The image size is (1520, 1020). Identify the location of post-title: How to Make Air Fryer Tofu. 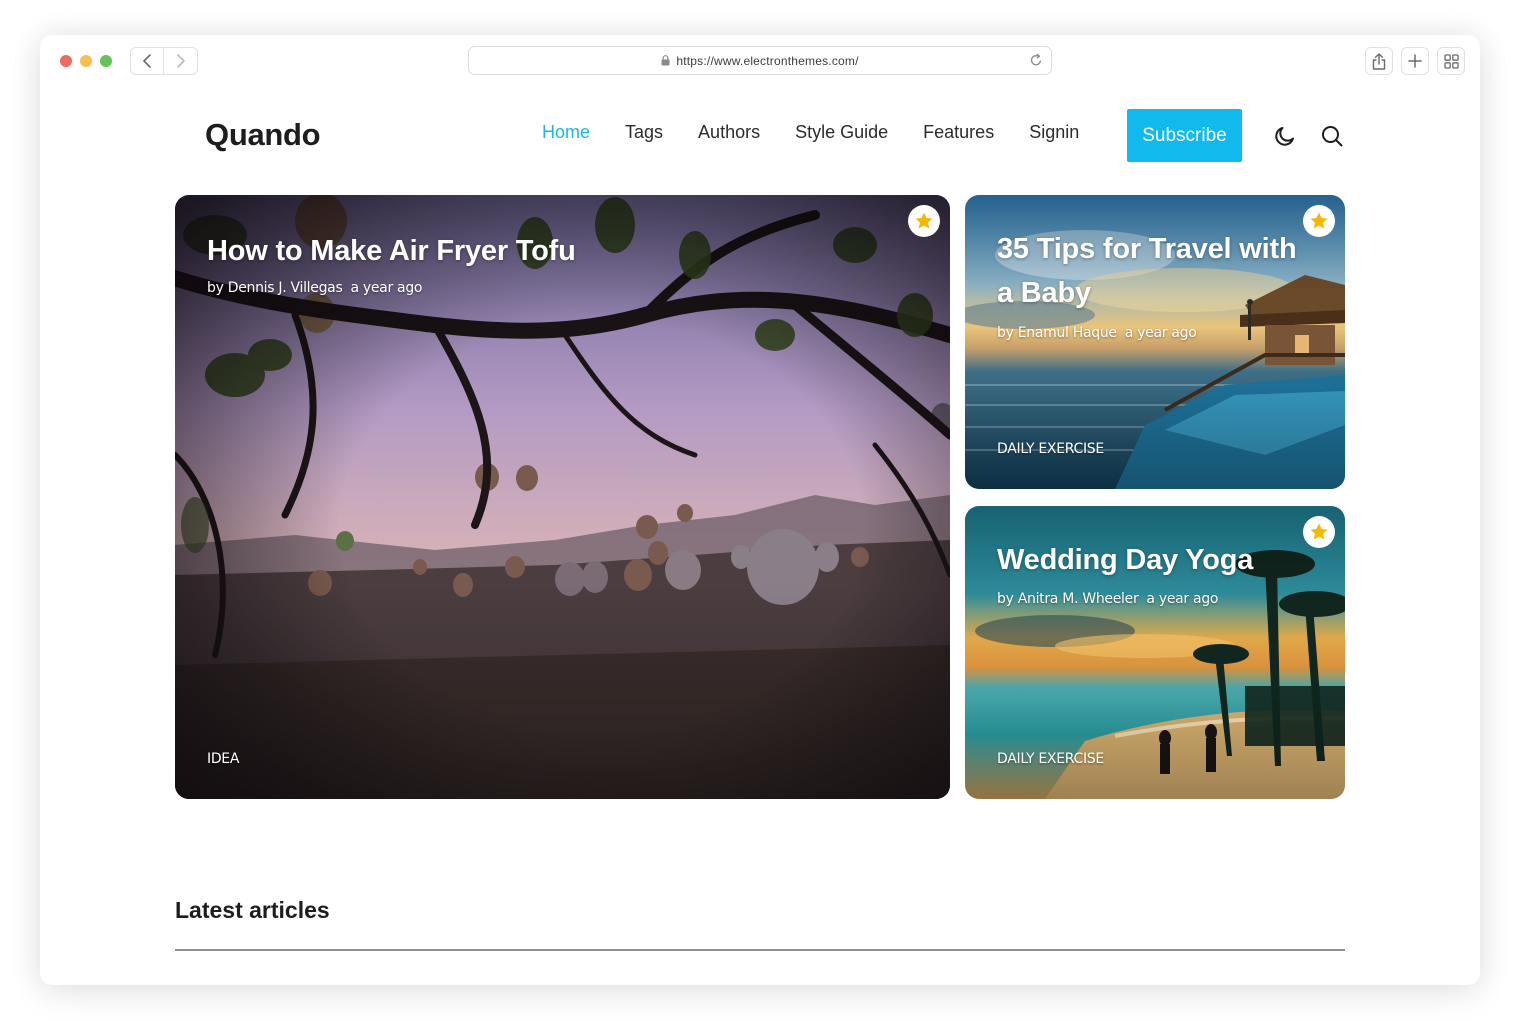
(391, 251).